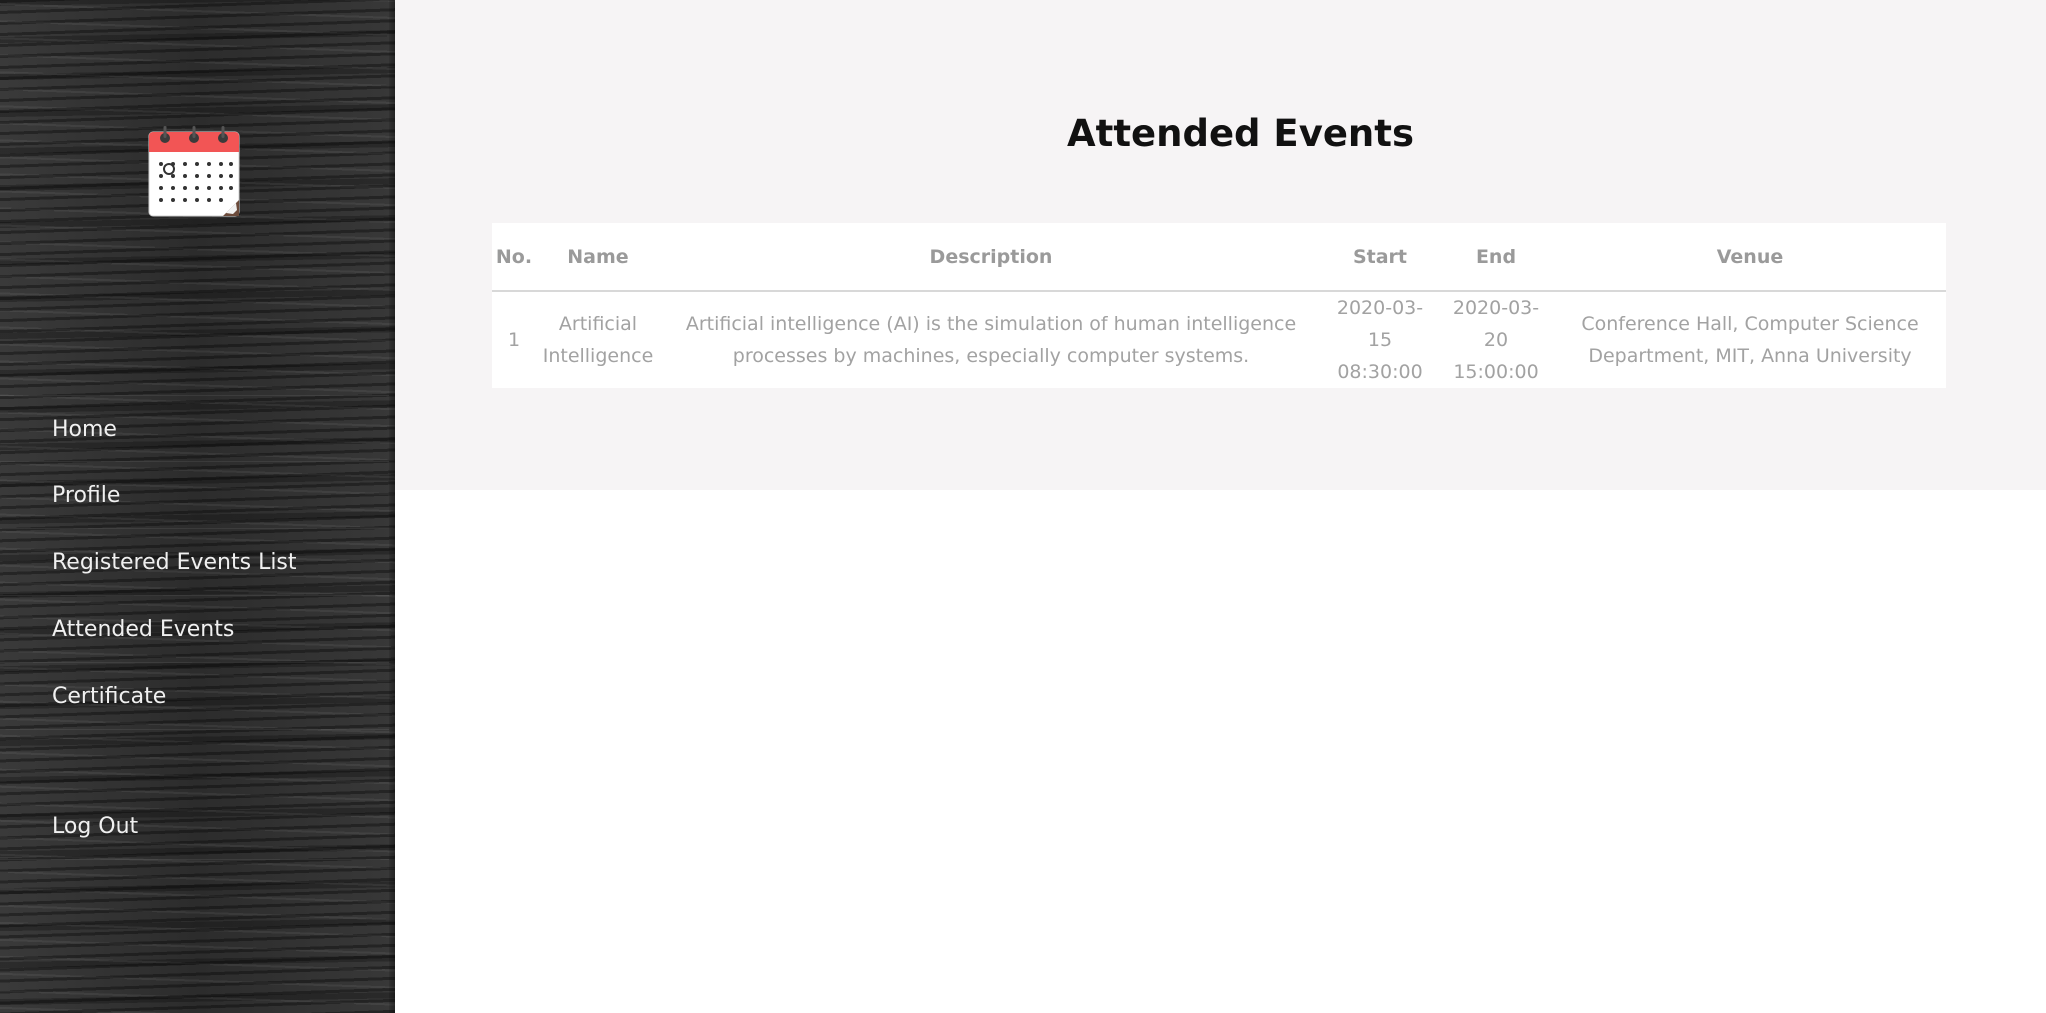 The height and width of the screenshot is (1013, 2046). I want to click on column-header-venue: Venue, so click(1750, 257).